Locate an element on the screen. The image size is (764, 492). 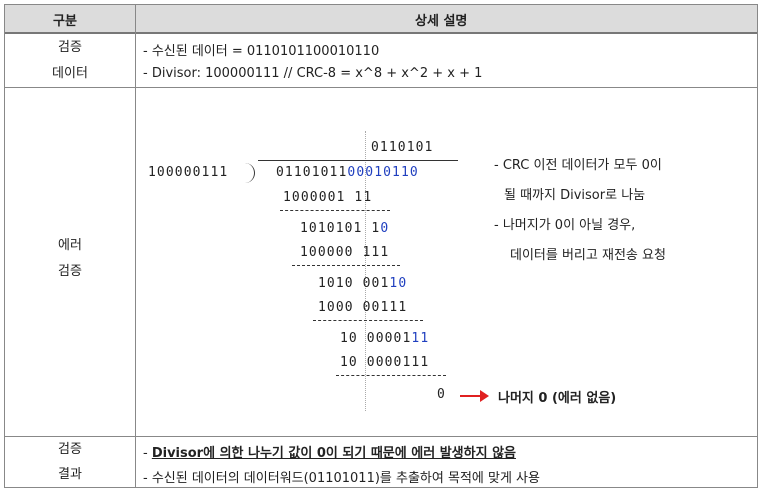
note-line-4: 데이터를 버리고 재전송 요청 is located at coordinates (588, 255).